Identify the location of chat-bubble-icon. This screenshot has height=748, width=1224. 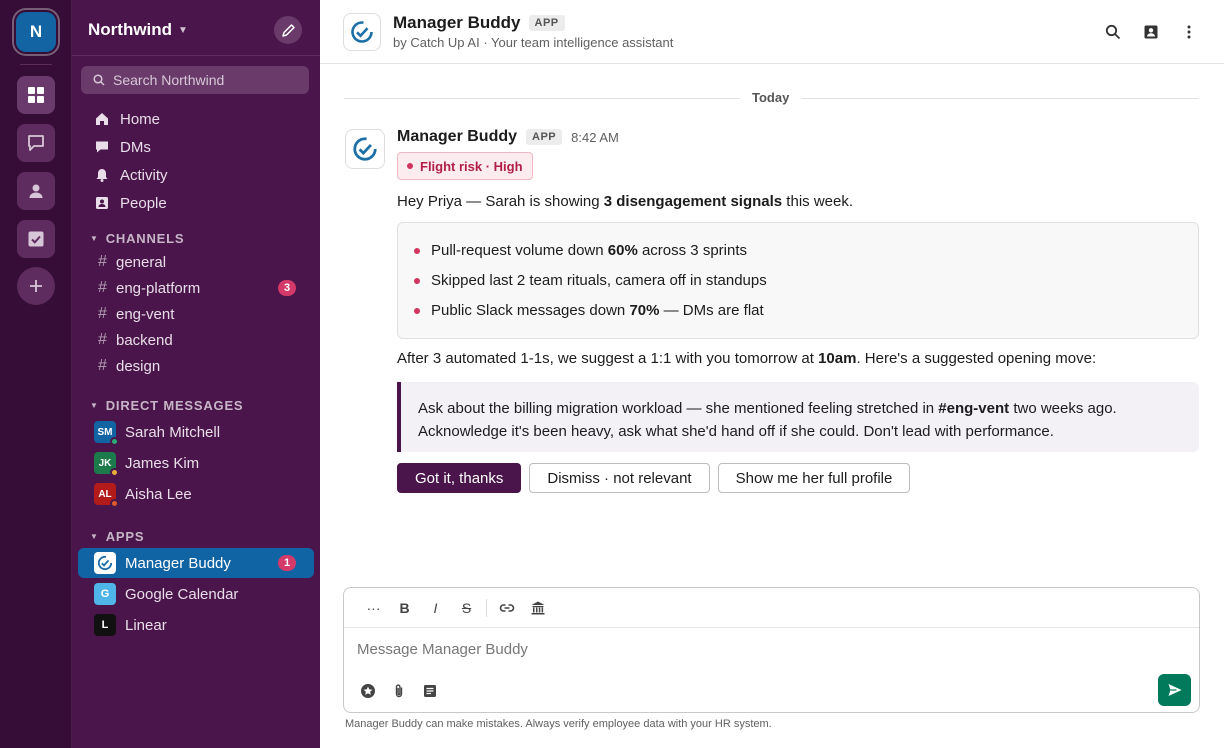
(36, 143).